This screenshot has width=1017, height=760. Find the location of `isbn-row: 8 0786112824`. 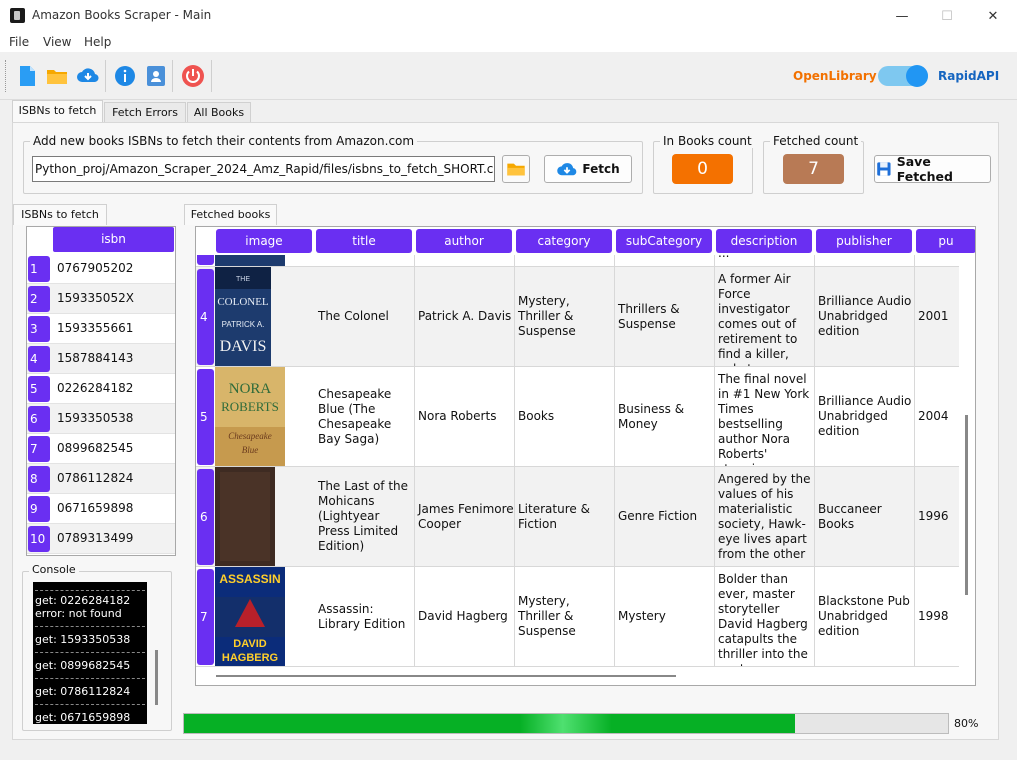

isbn-row: 8 0786112824 is located at coordinates (101, 479).